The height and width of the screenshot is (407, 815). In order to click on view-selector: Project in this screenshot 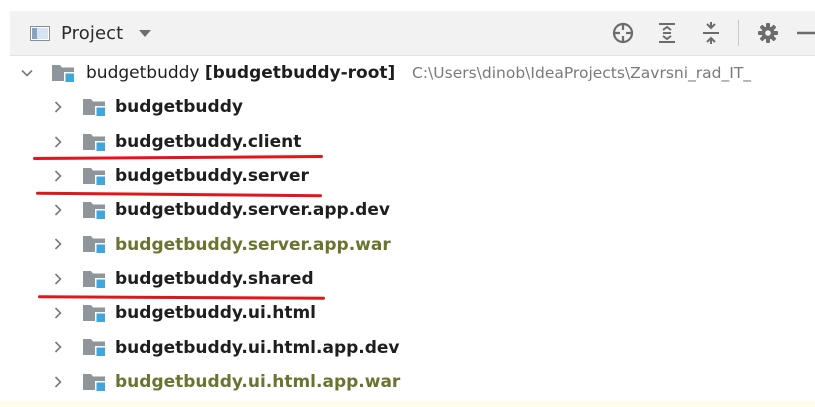, I will do `click(91, 33)`.